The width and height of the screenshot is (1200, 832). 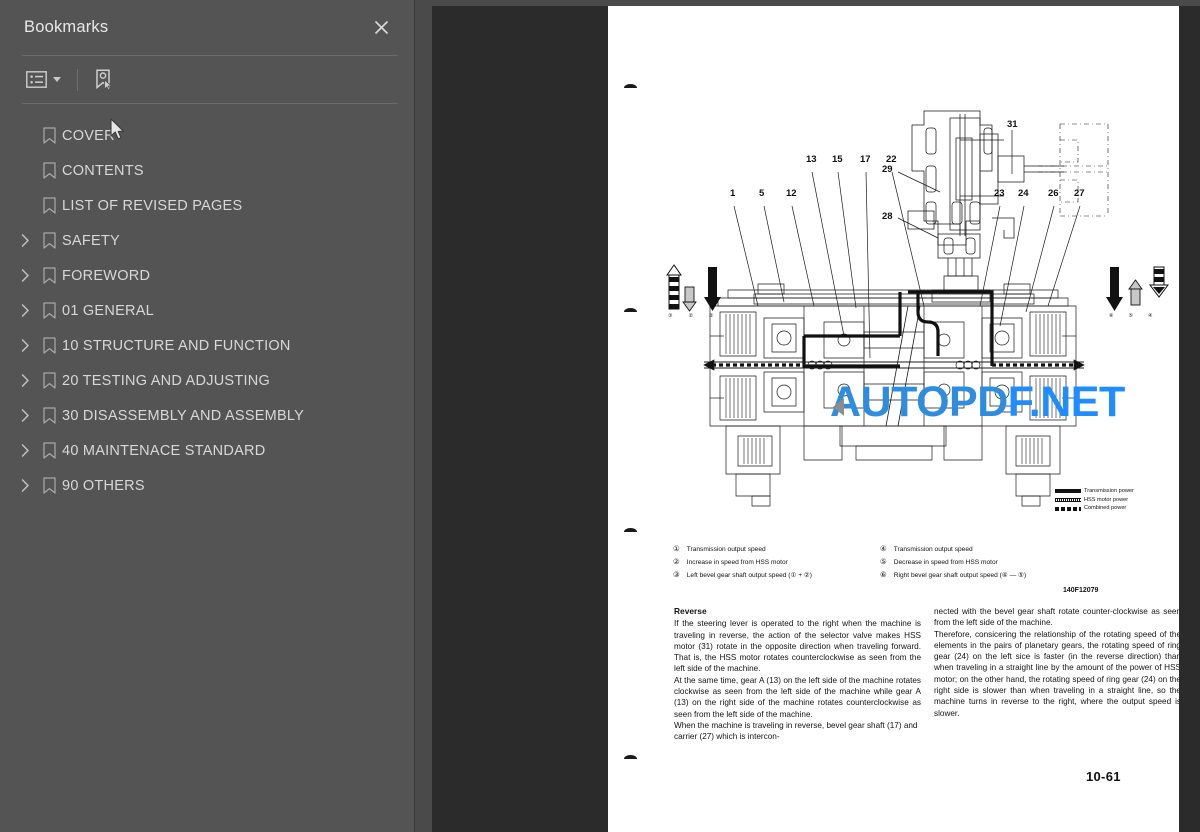 I want to click on caption-mark: ③, so click(x=676, y=574).